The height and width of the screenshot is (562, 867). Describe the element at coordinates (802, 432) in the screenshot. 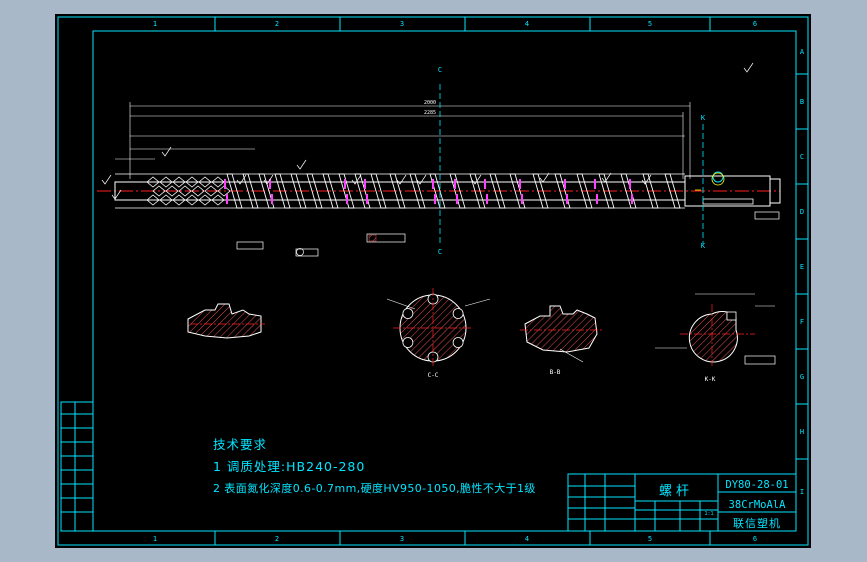

I see `zone-letter-h: H` at that location.